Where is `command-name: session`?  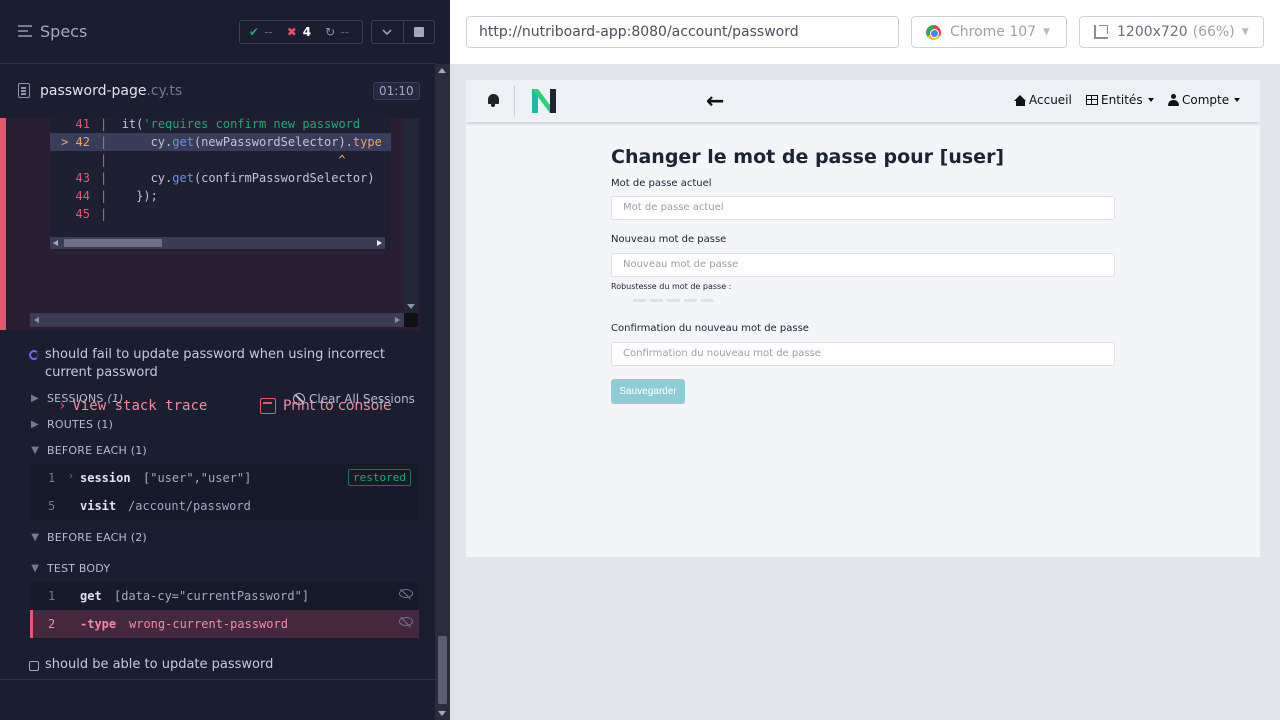
command-name: session is located at coordinates (105, 478).